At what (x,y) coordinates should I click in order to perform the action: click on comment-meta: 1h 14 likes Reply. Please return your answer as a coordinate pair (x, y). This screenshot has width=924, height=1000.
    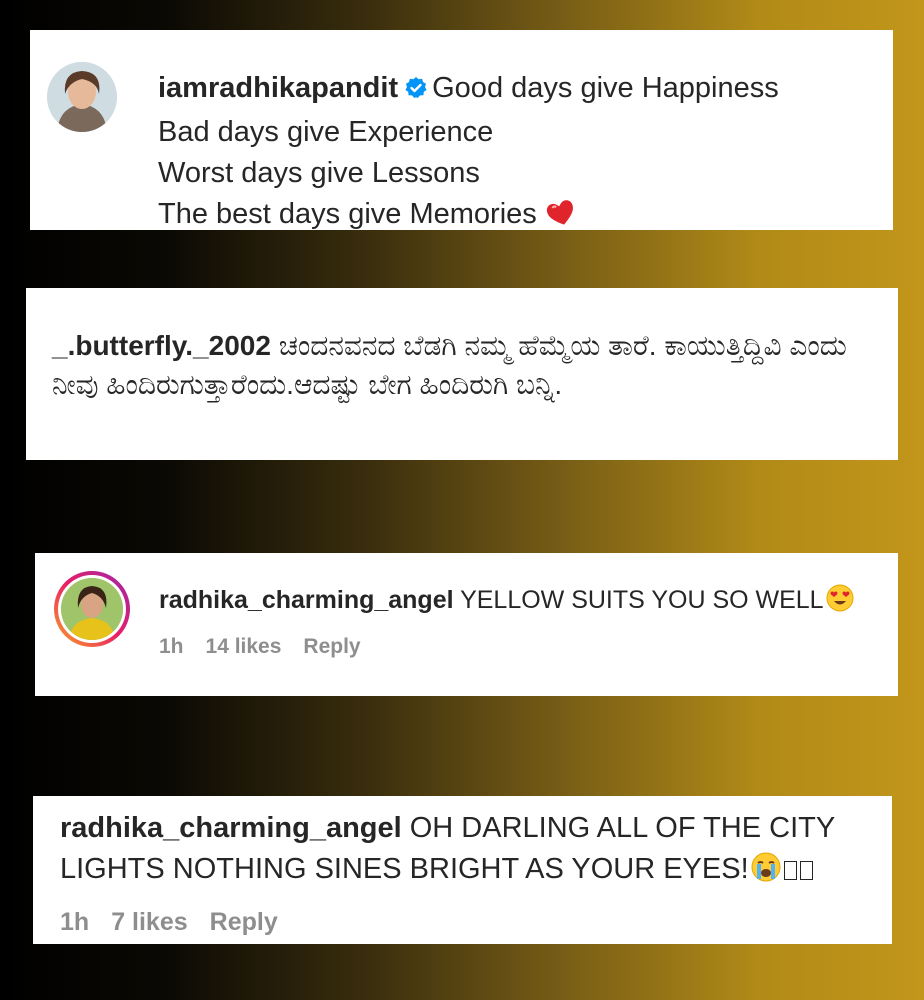
    Looking at the image, I should click on (271, 647).